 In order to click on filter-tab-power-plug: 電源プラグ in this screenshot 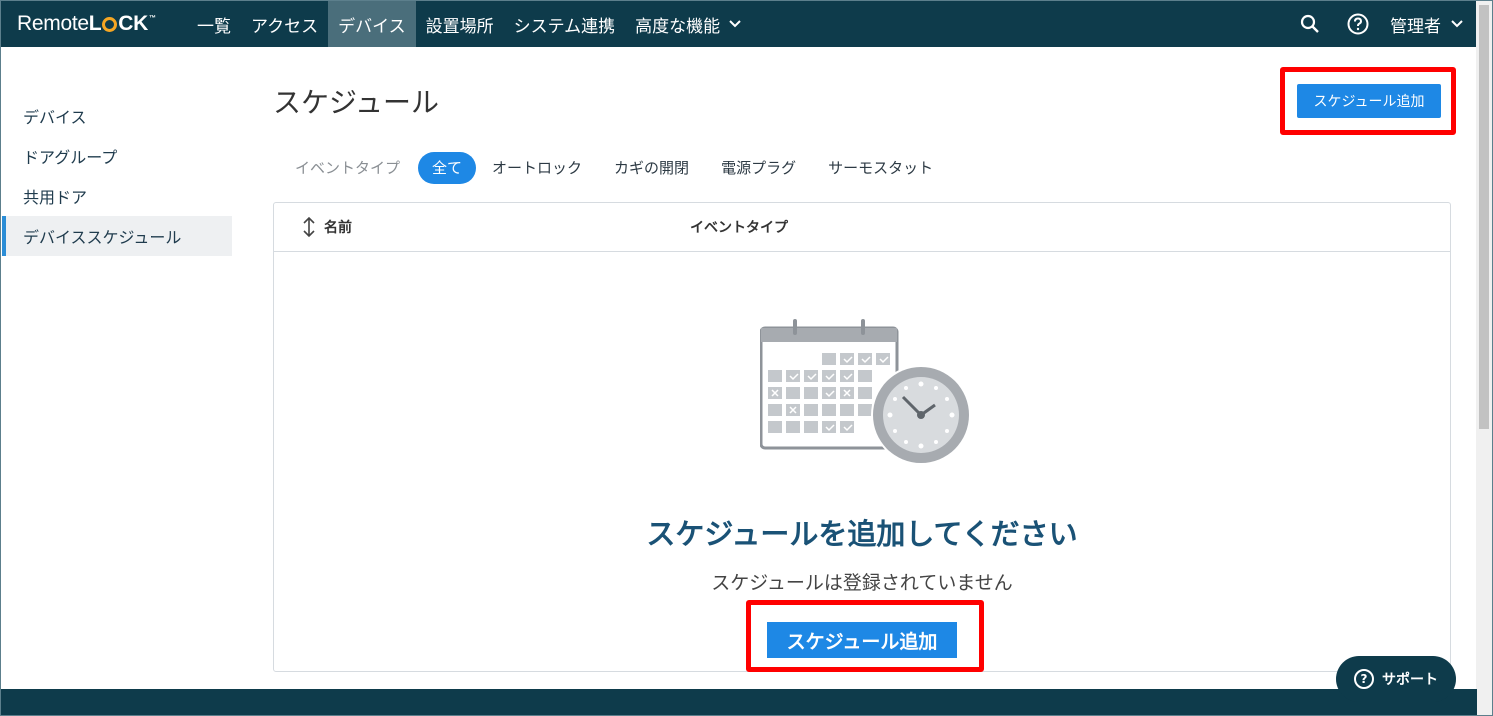, I will do `click(758, 168)`.